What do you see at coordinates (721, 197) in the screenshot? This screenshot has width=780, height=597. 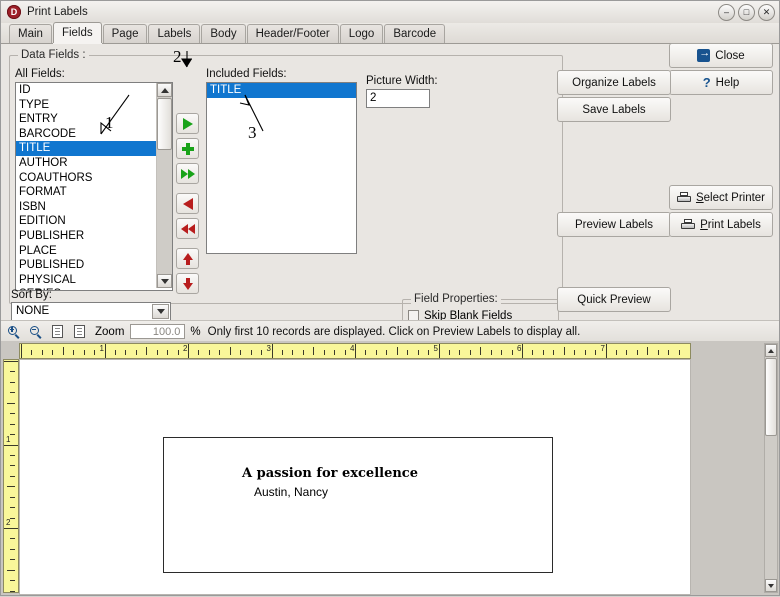 I see `select-printer-button: Select Printer` at bounding box center [721, 197].